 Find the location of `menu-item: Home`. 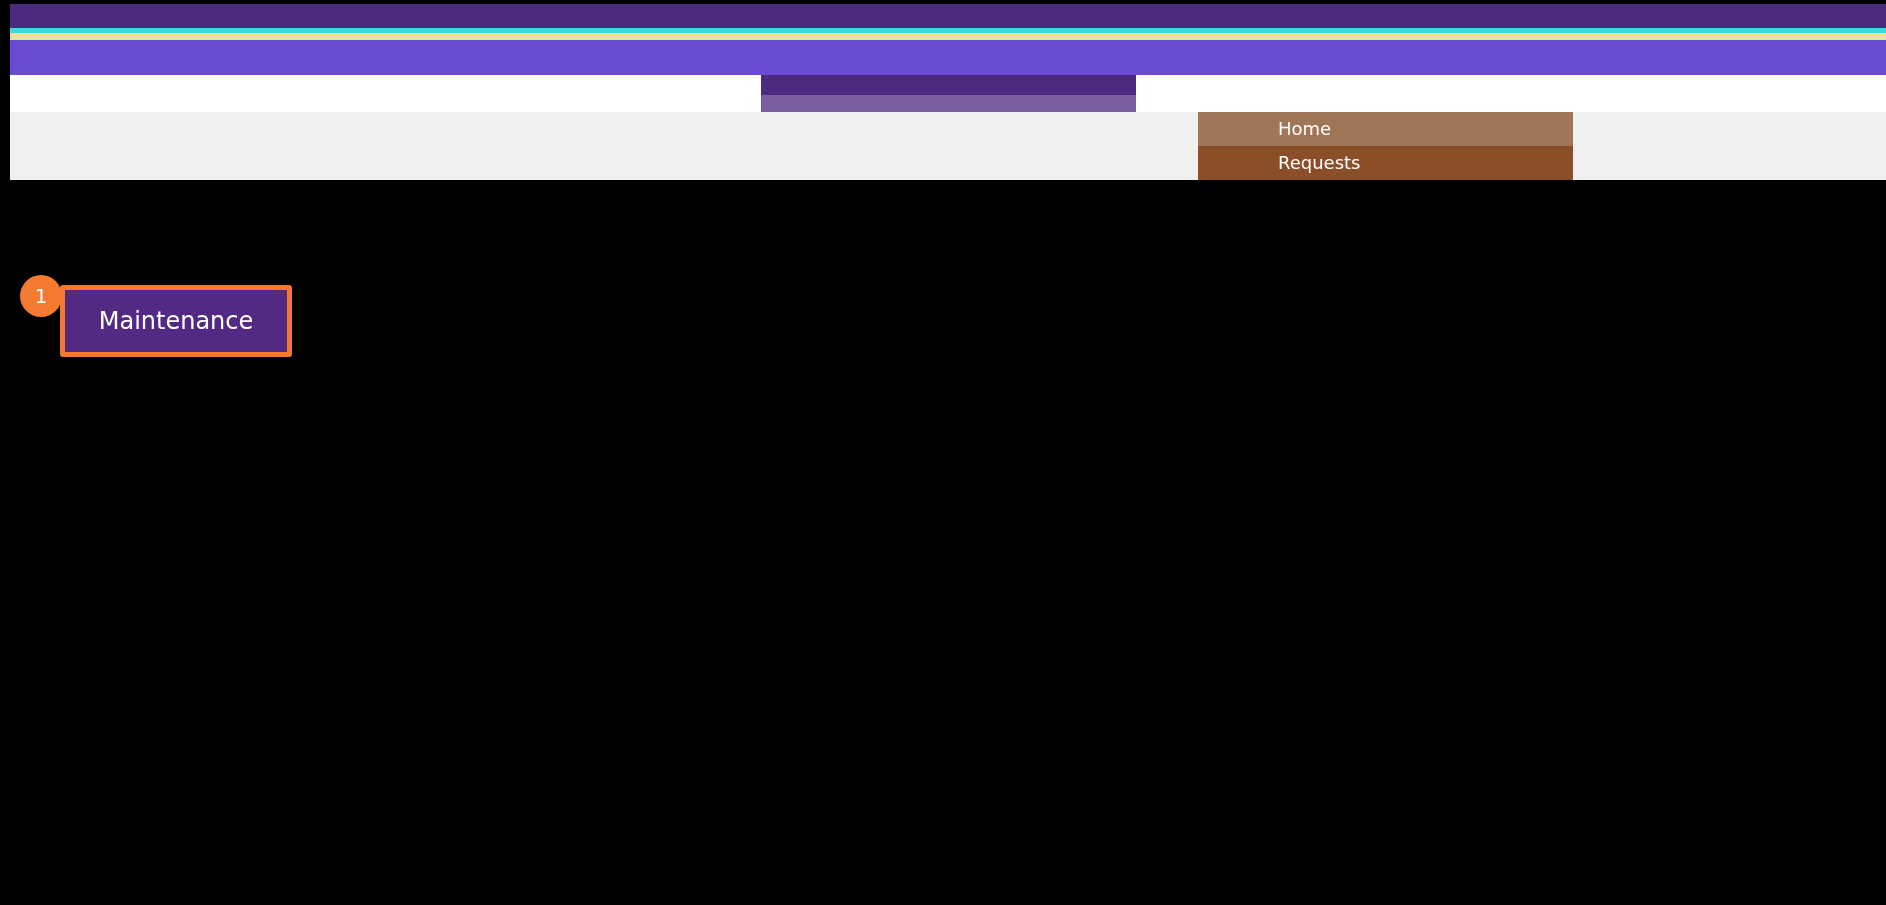

menu-item: Home is located at coordinates (1385, 129).